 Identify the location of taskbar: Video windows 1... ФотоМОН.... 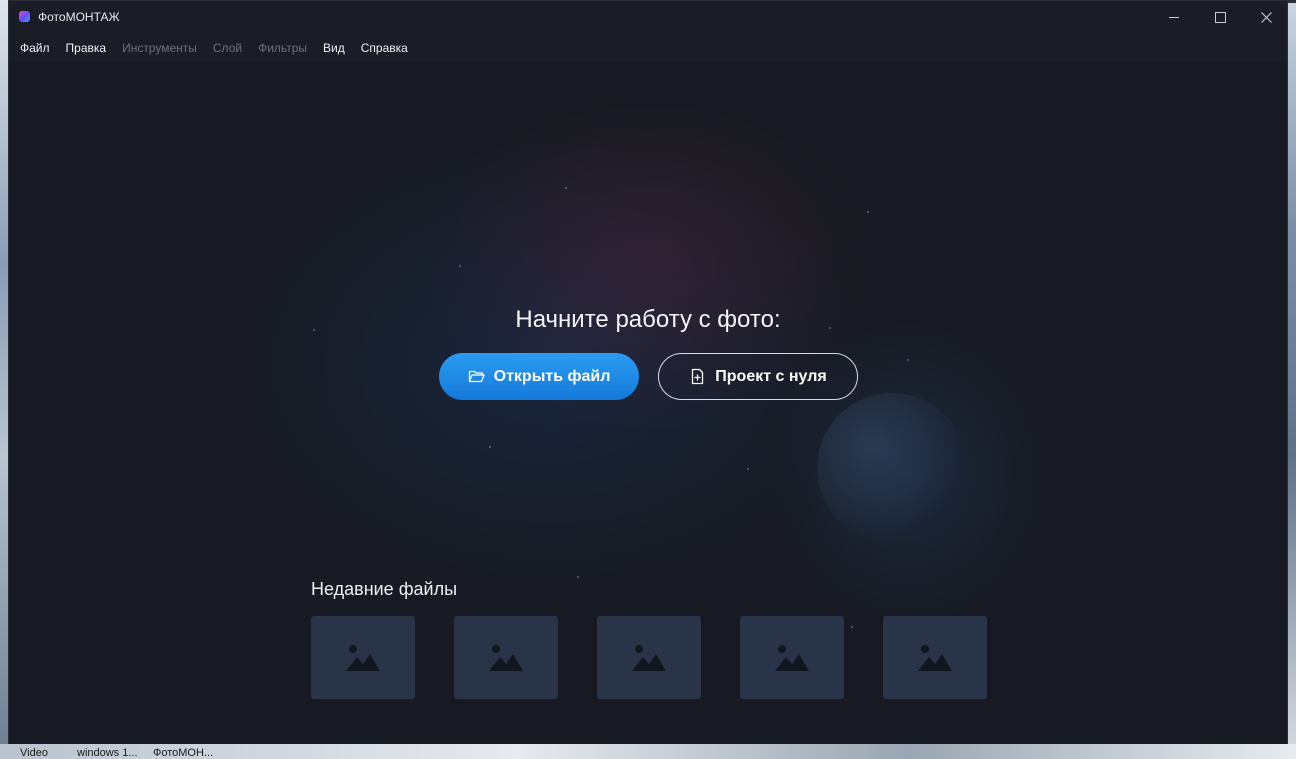
(648, 751).